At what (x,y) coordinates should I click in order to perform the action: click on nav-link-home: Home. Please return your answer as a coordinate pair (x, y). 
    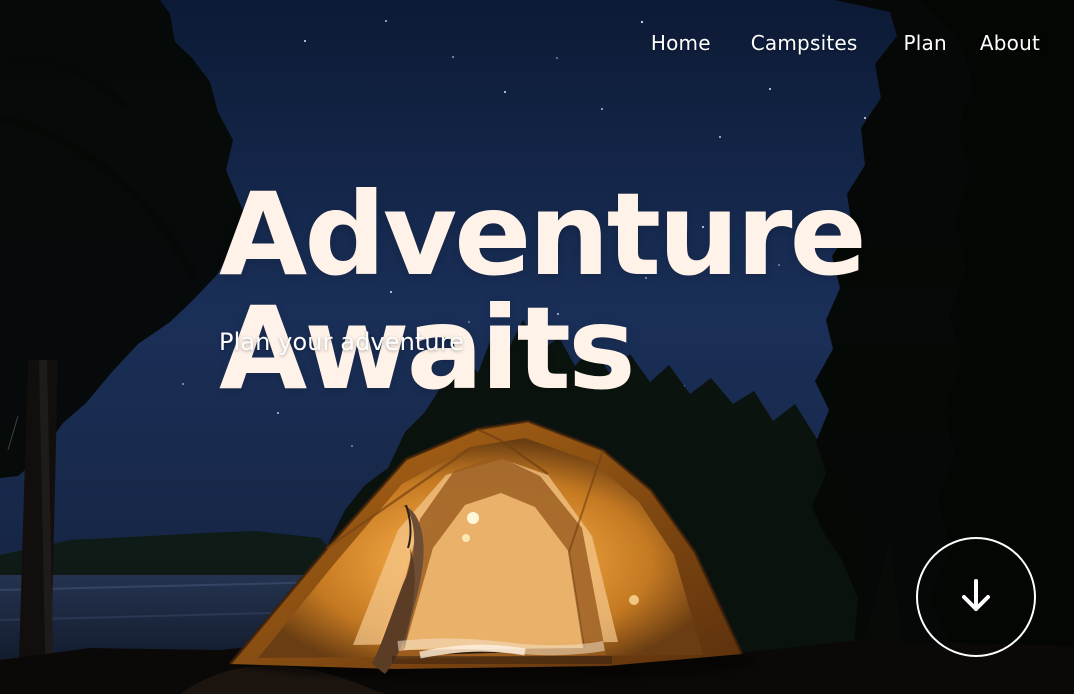
    Looking at the image, I should click on (681, 43).